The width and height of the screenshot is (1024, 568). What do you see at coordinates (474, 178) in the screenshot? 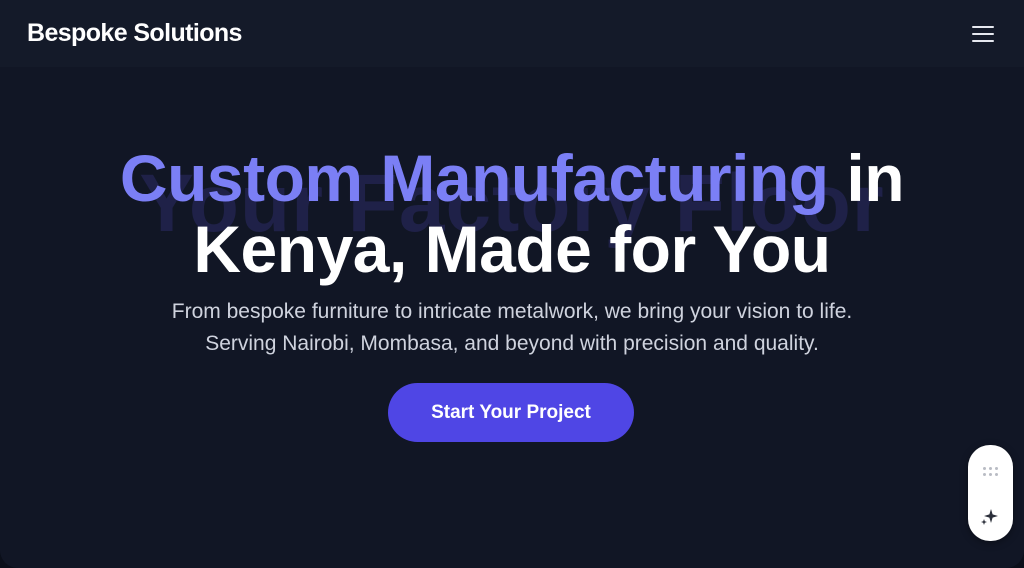
I see `headline-accent: Custom Manufacturing` at bounding box center [474, 178].